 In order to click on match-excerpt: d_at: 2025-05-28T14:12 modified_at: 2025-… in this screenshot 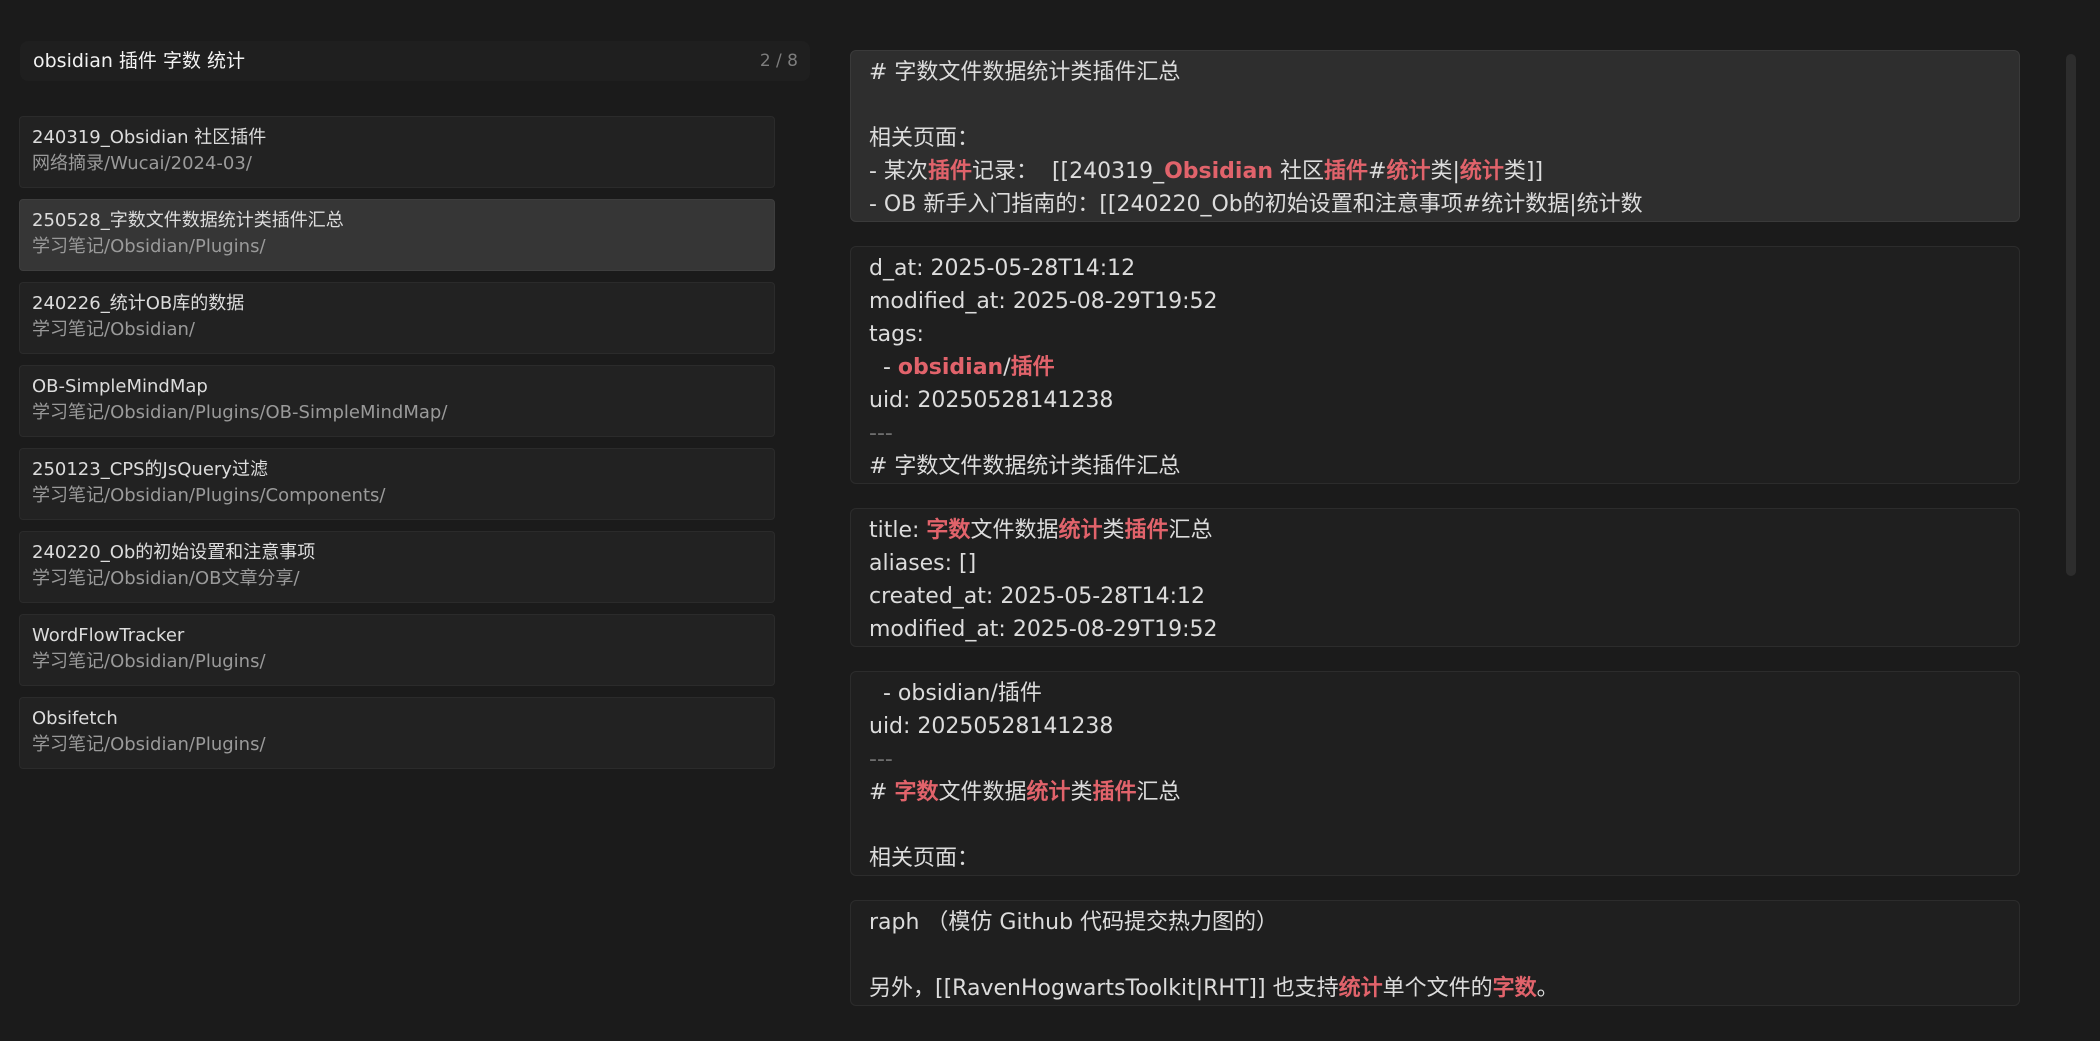, I will do `click(1435, 365)`.